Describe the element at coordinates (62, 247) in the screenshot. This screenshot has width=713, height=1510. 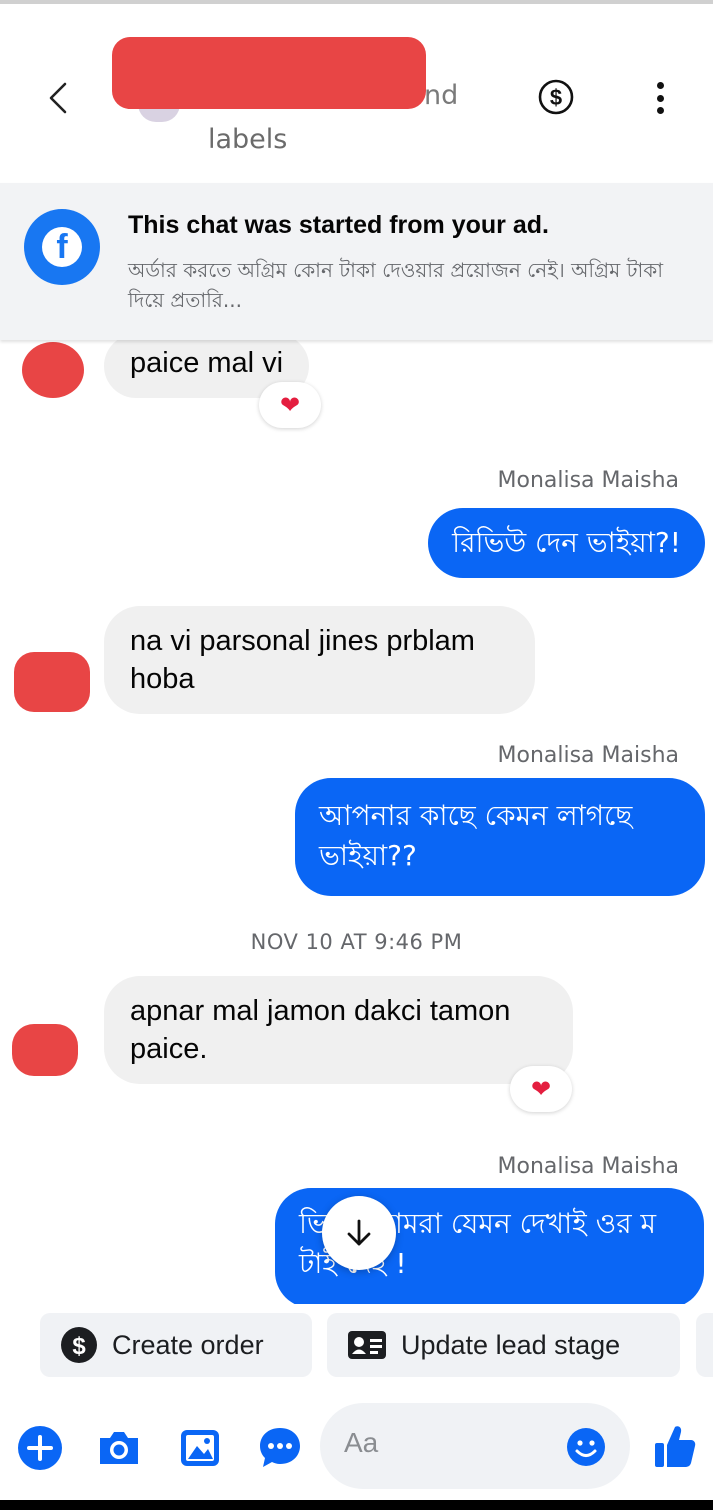
I see `facebook-icon: f` at that location.